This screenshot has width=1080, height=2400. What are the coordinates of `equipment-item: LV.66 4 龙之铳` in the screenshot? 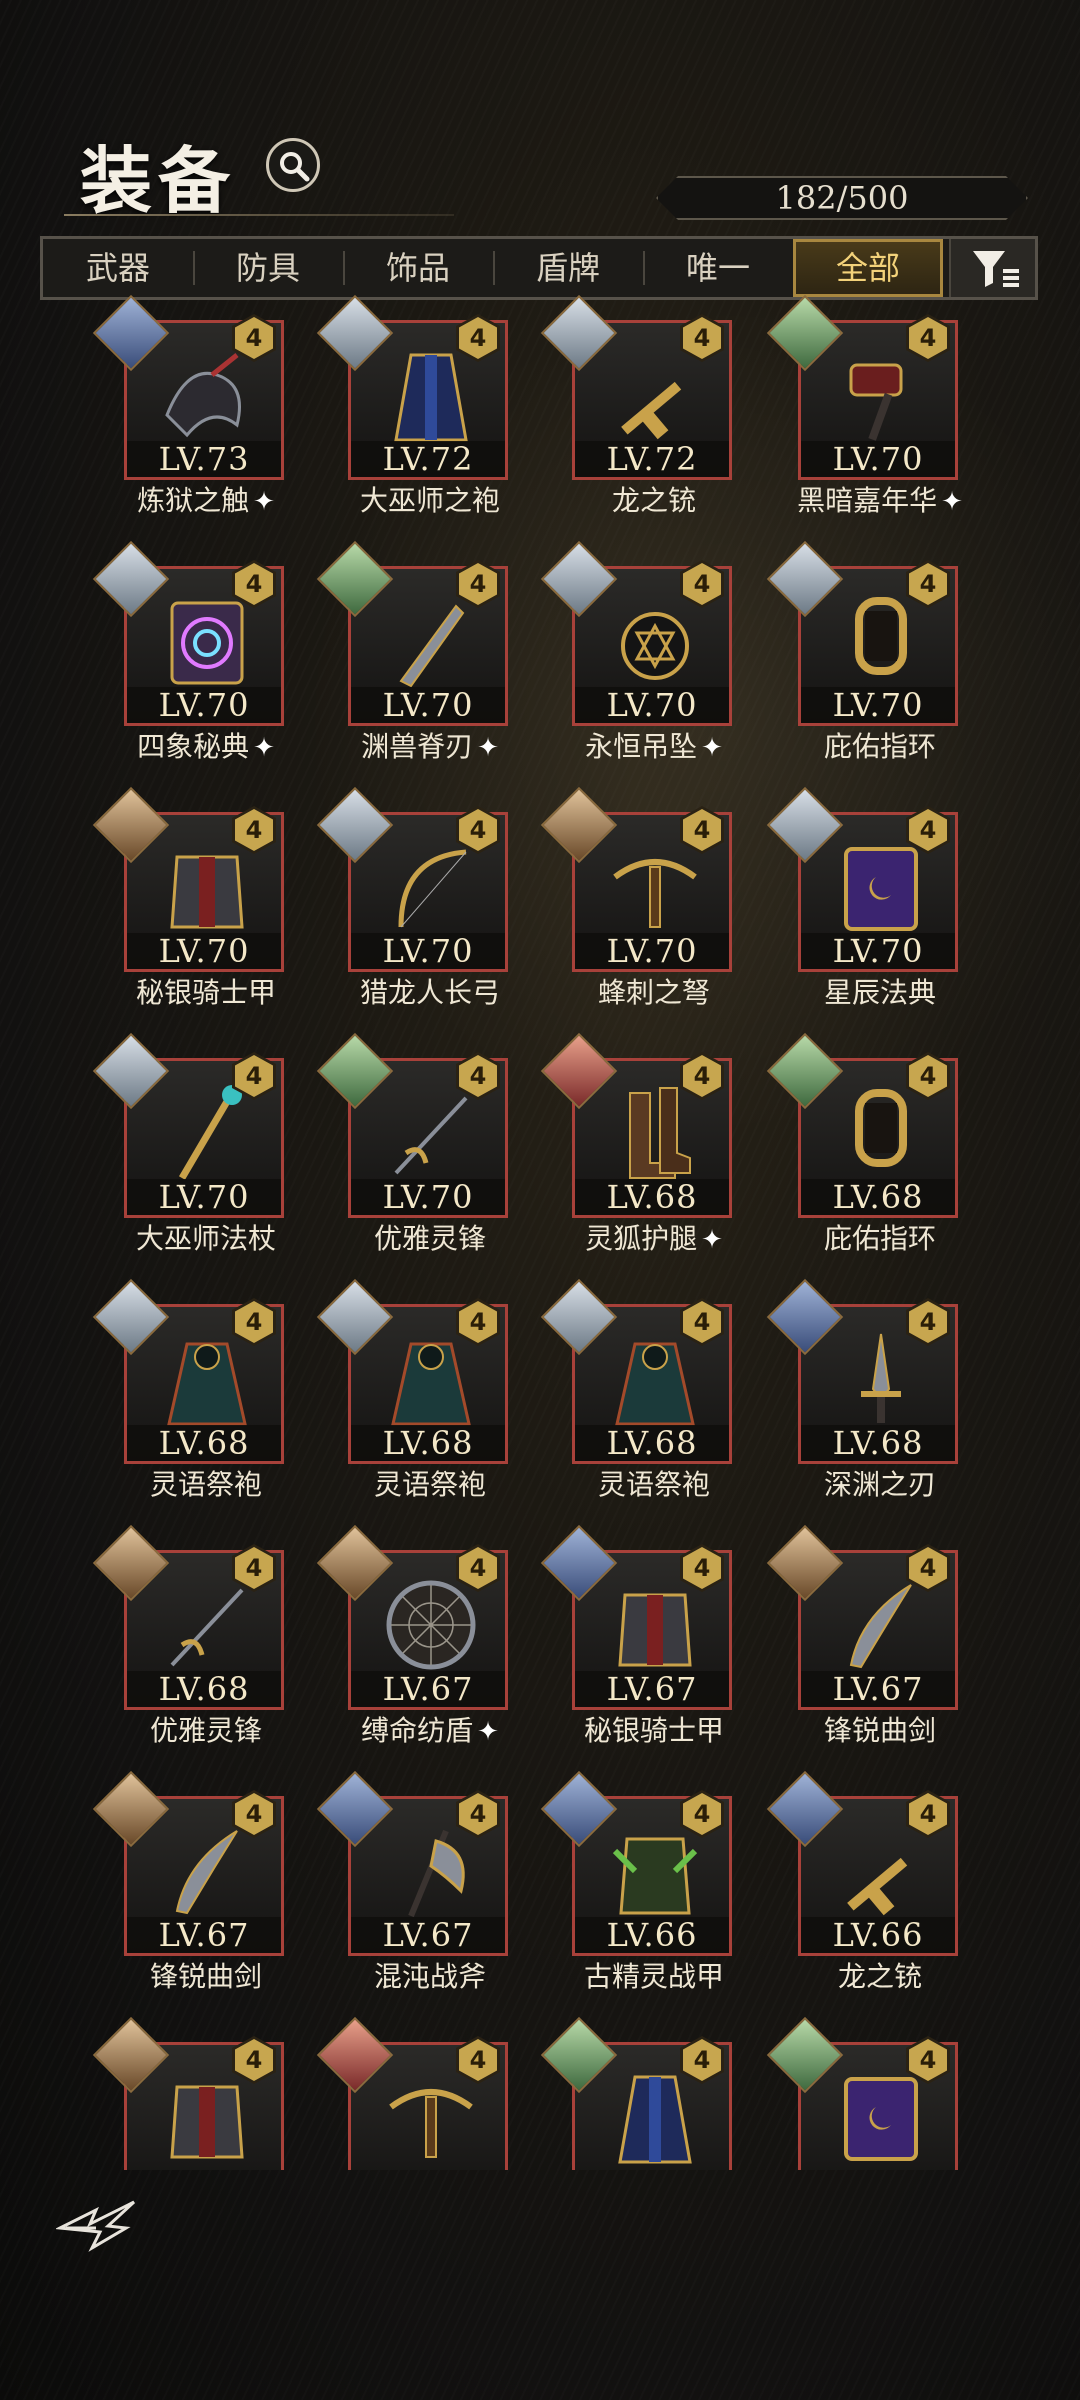 It's located at (864, 1883).